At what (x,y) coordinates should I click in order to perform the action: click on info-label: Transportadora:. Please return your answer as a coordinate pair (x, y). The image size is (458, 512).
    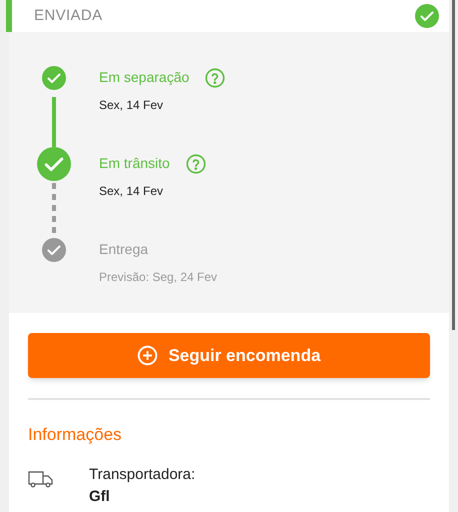
    Looking at the image, I should click on (142, 474).